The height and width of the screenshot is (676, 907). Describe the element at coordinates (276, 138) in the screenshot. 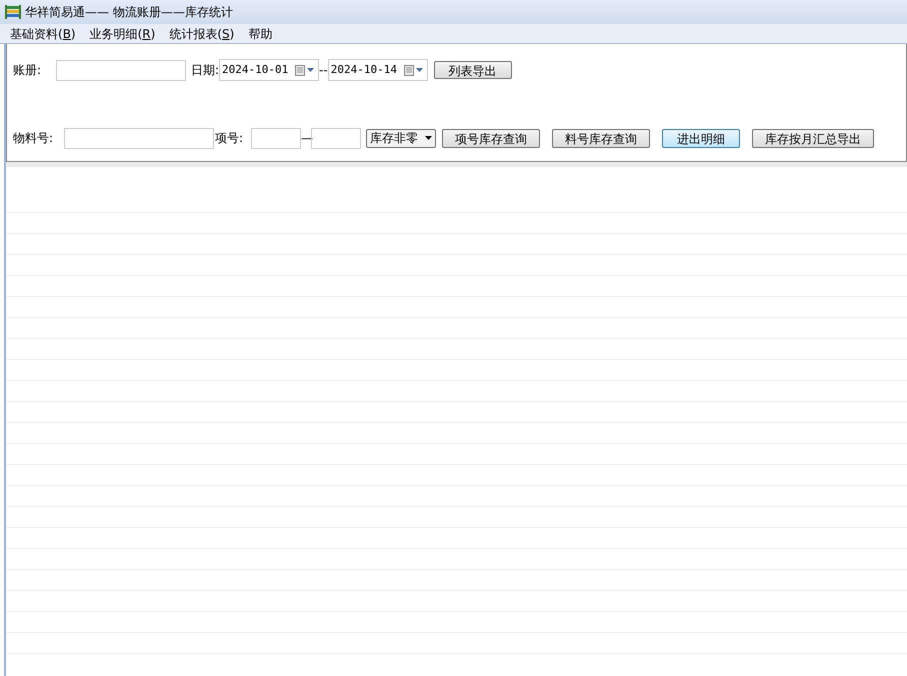

I see `item-from-field` at that location.